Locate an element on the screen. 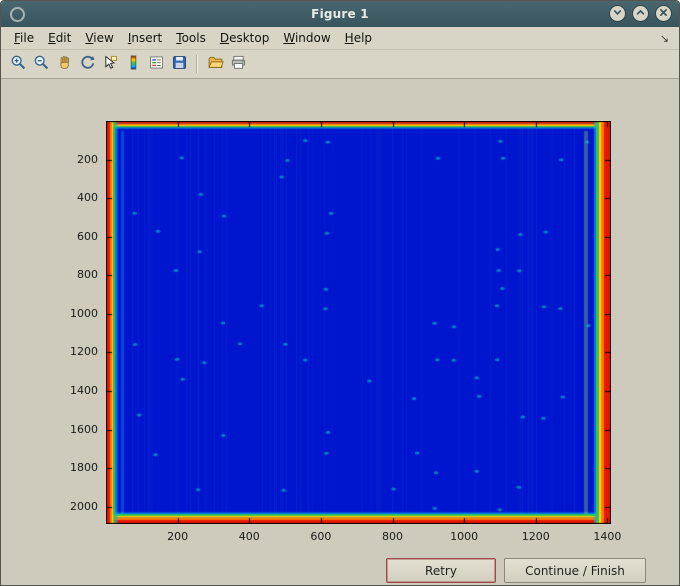 The width and height of the screenshot is (680, 586). toolbar-separator is located at coordinates (197, 64).